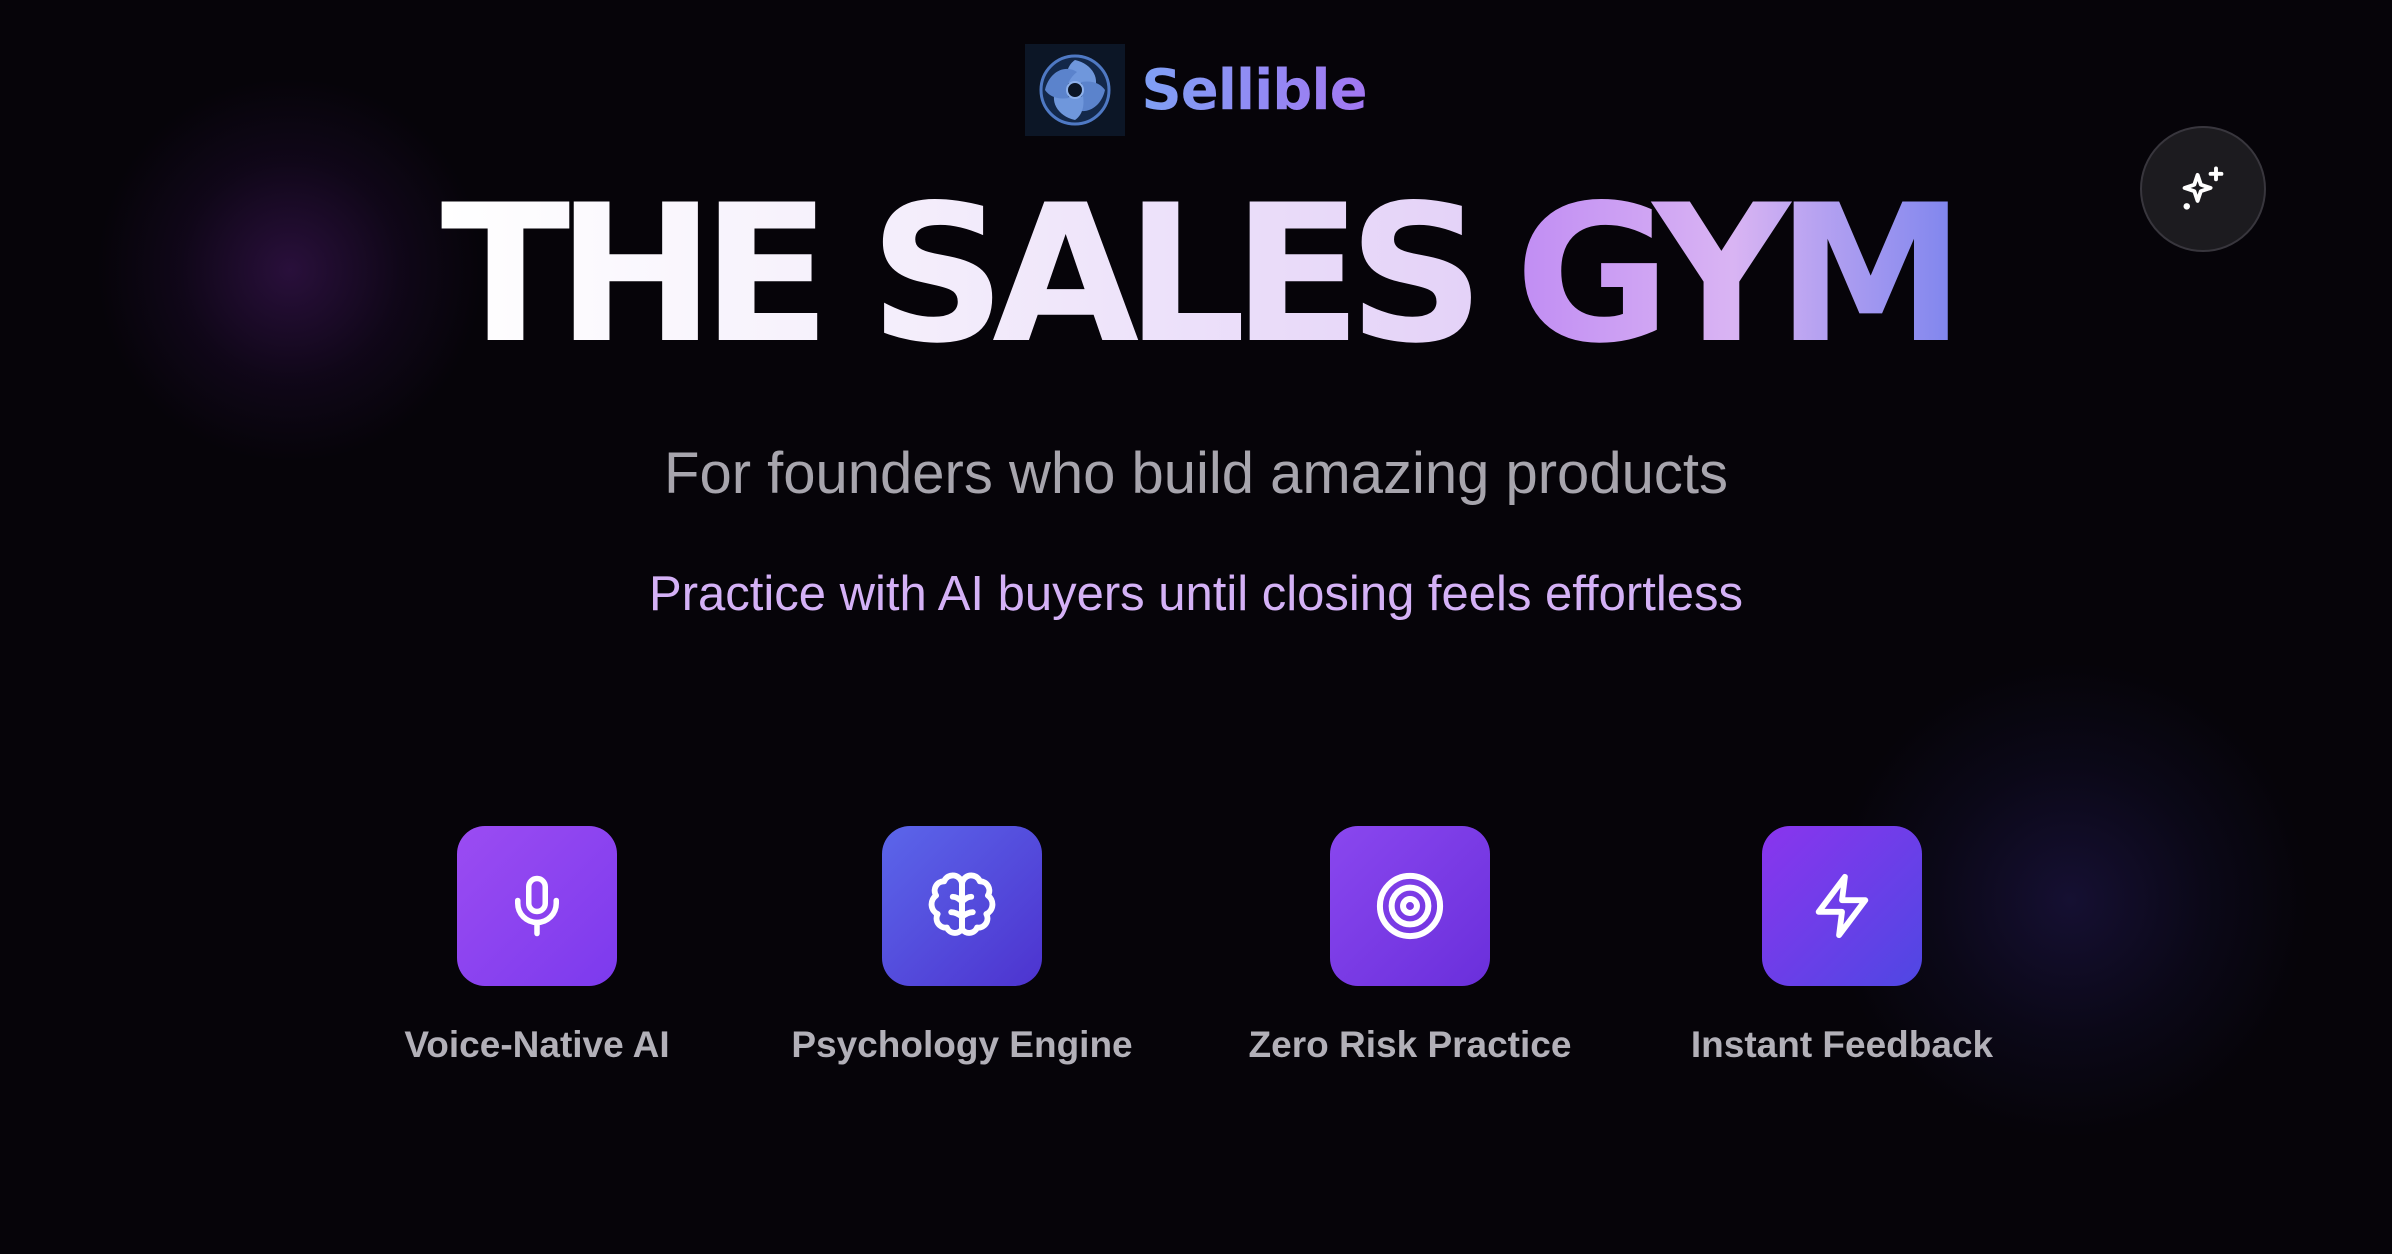  I want to click on feature-zero-risk-practice: Zero Risk Practice, so click(1410, 946).